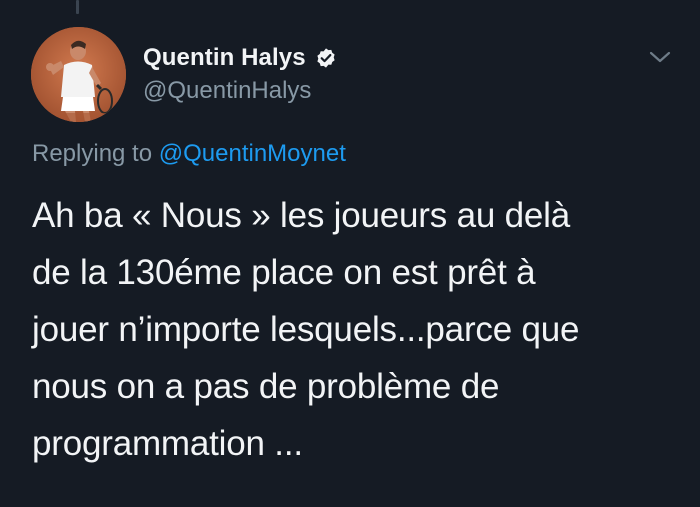  Describe the element at coordinates (77, 7) in the screenshot. I see `thread-connector-line` at that location.